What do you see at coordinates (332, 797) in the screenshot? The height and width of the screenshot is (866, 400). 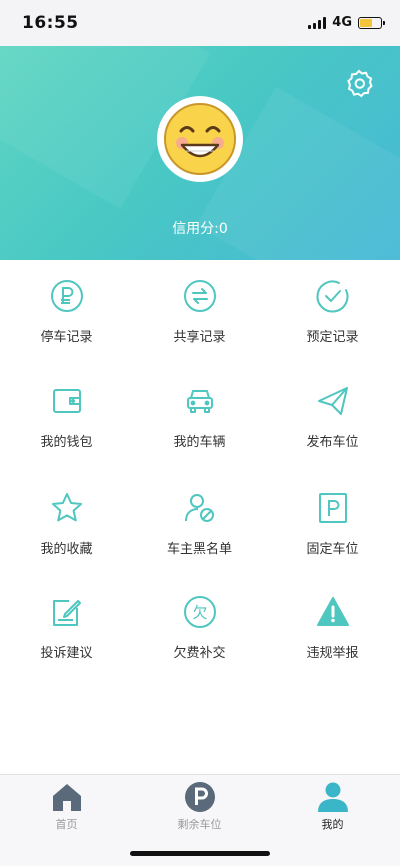 I see `user-icon` at bounding box center [332, 797].